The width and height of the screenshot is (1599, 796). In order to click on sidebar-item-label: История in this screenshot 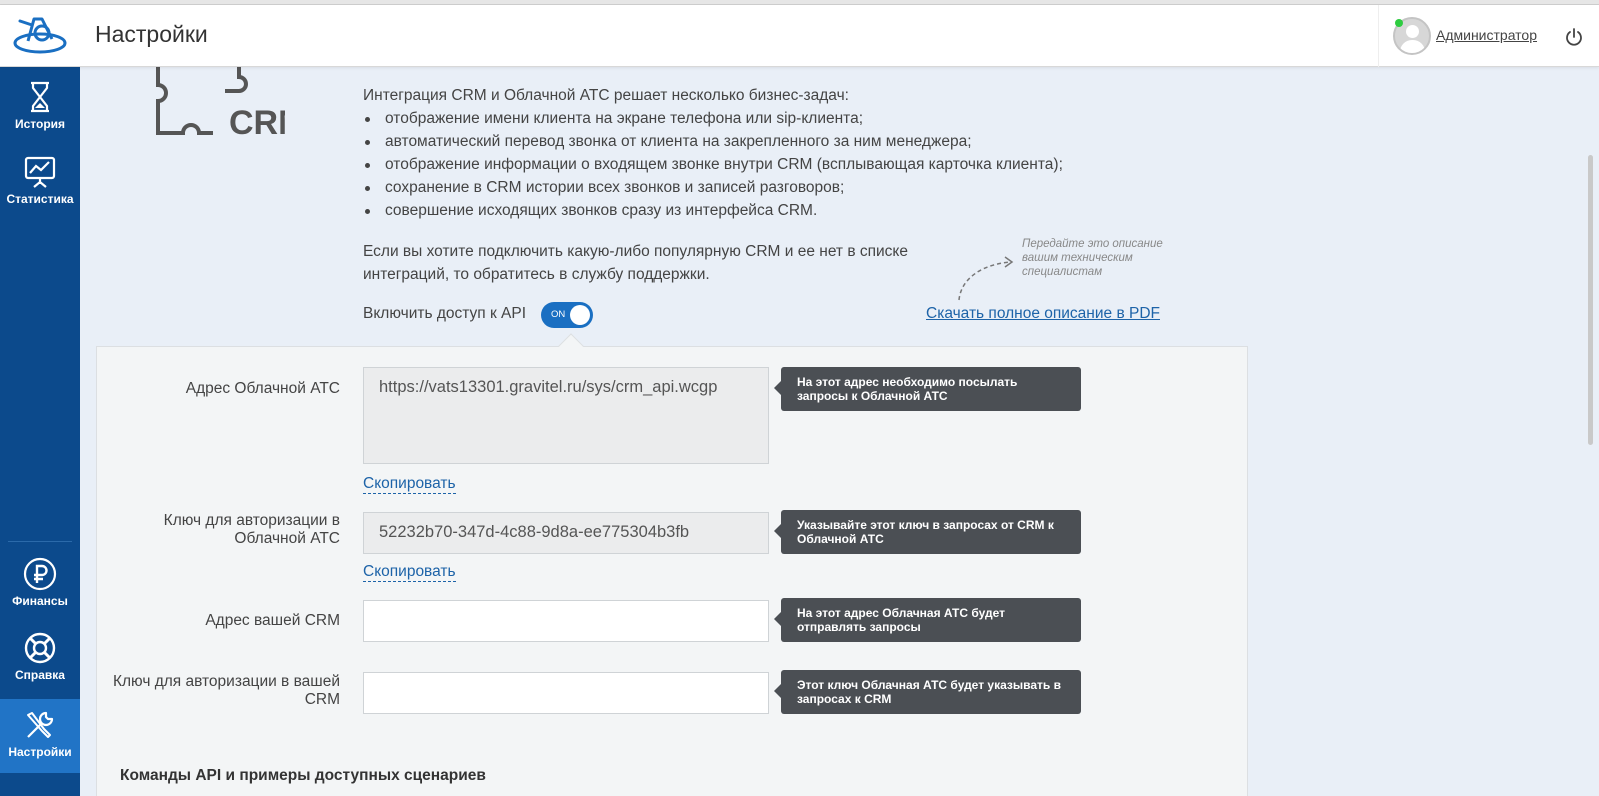, I will do `click(40, 124)`.